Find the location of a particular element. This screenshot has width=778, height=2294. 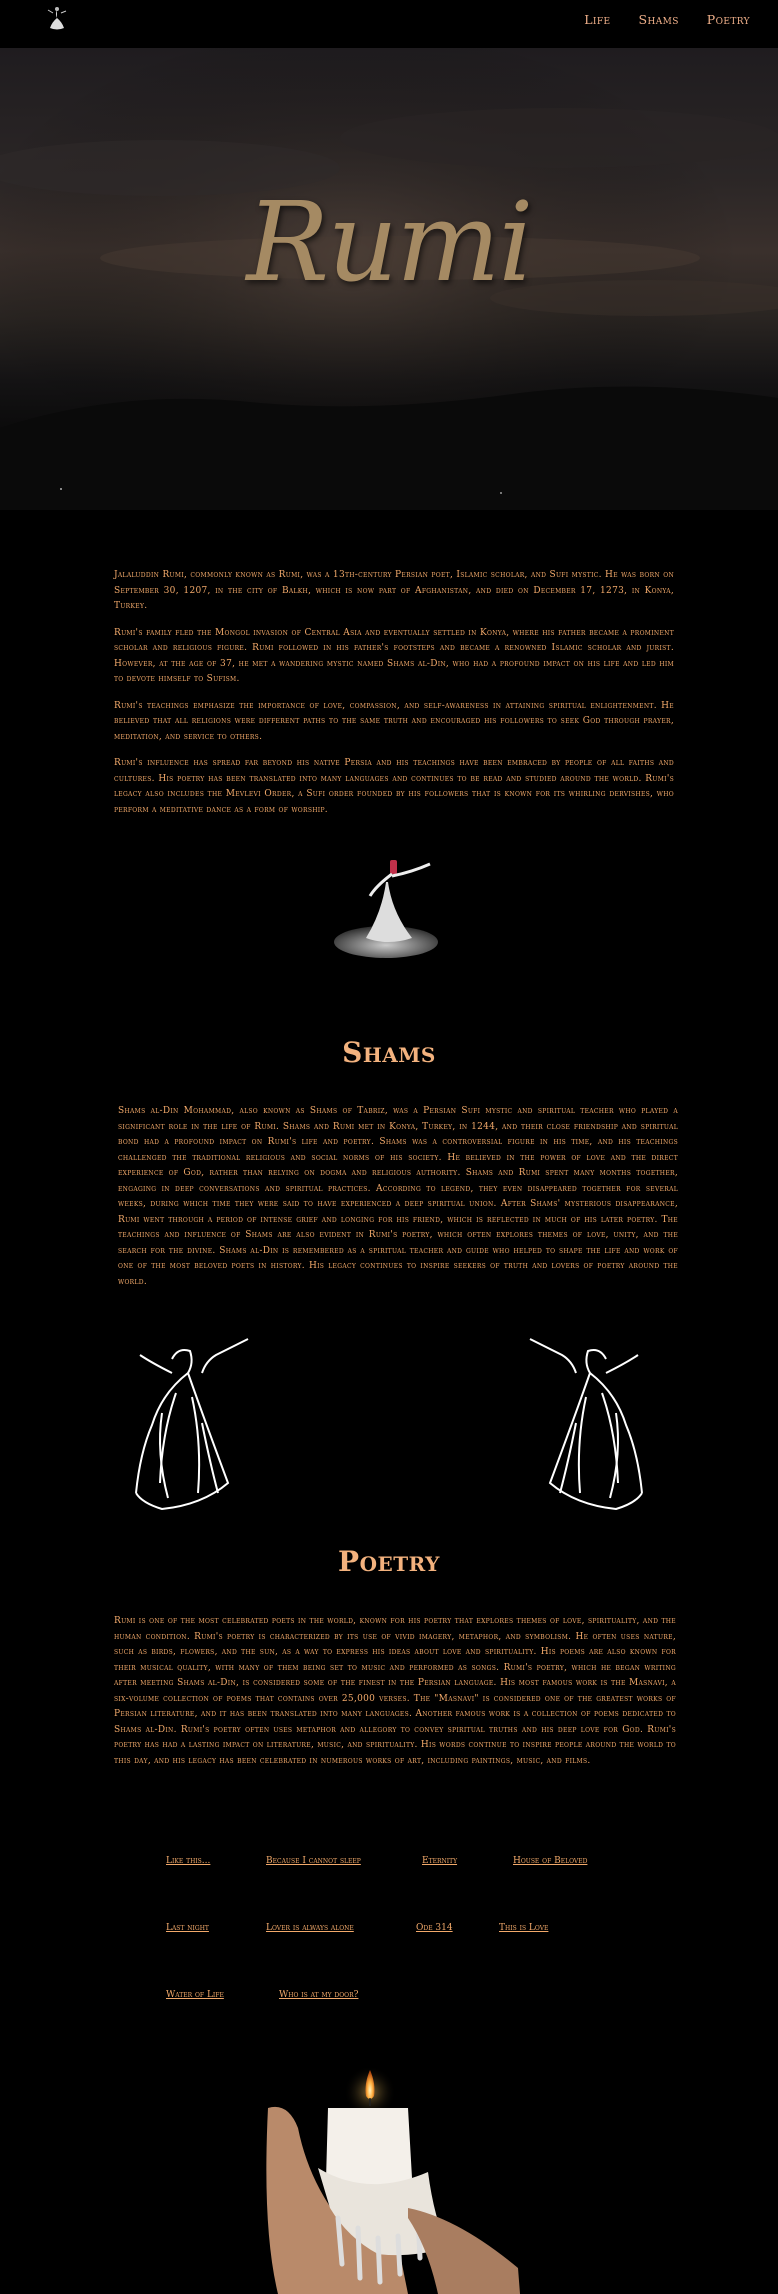

dervish-illustration-right is located at coordinates (586, 1424).